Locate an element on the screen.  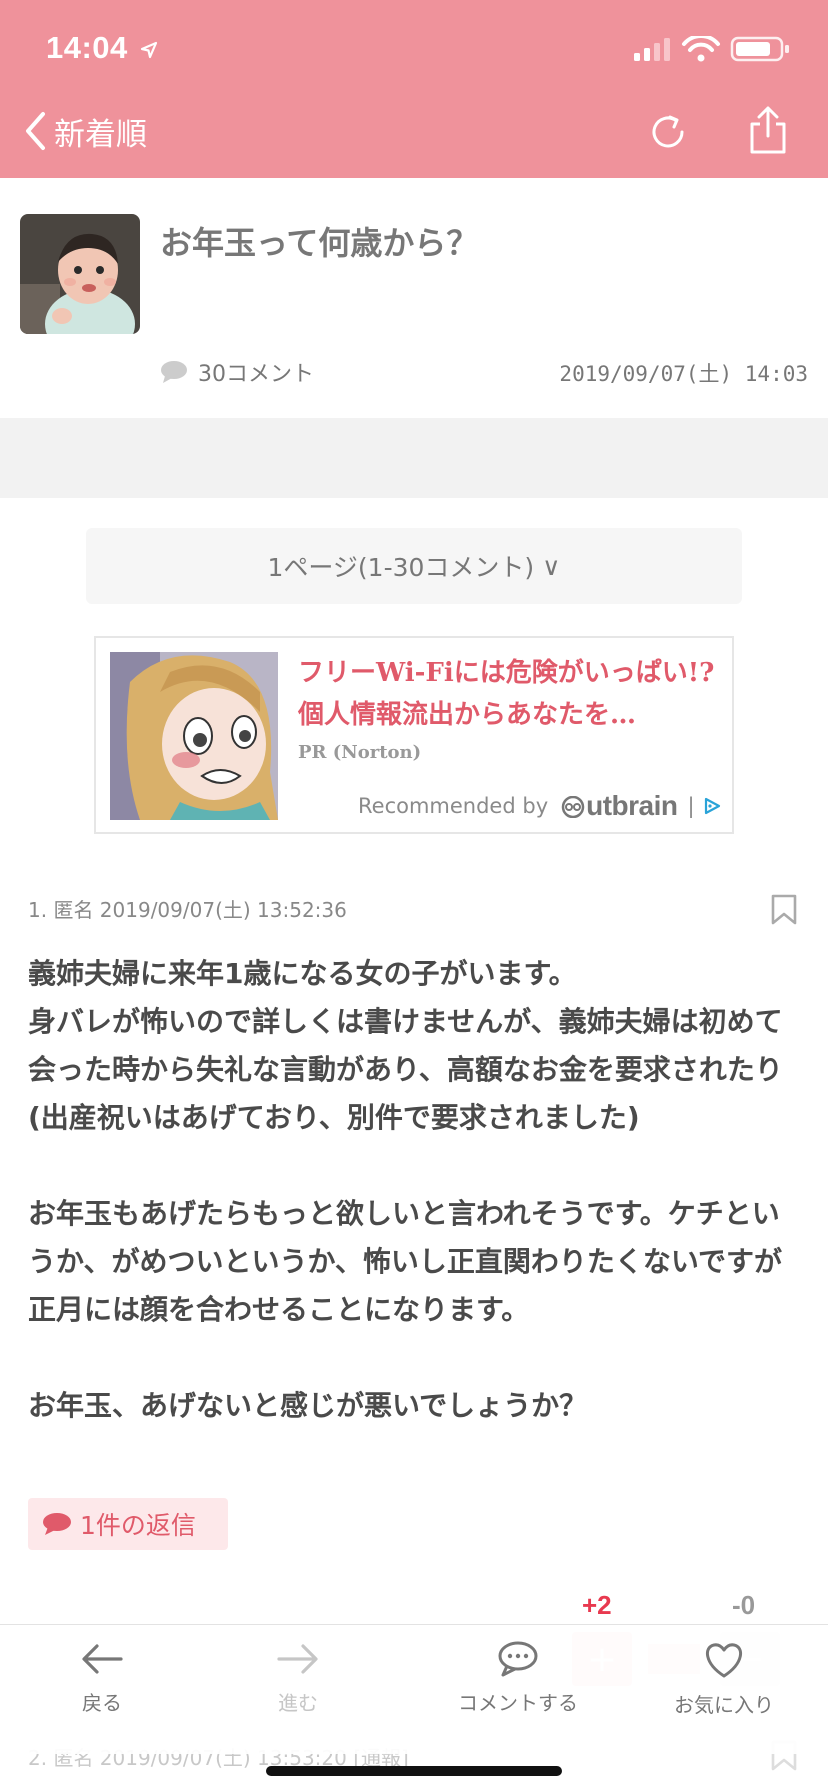
tab-comment: コメントする is located at coordinates (518, 1678).